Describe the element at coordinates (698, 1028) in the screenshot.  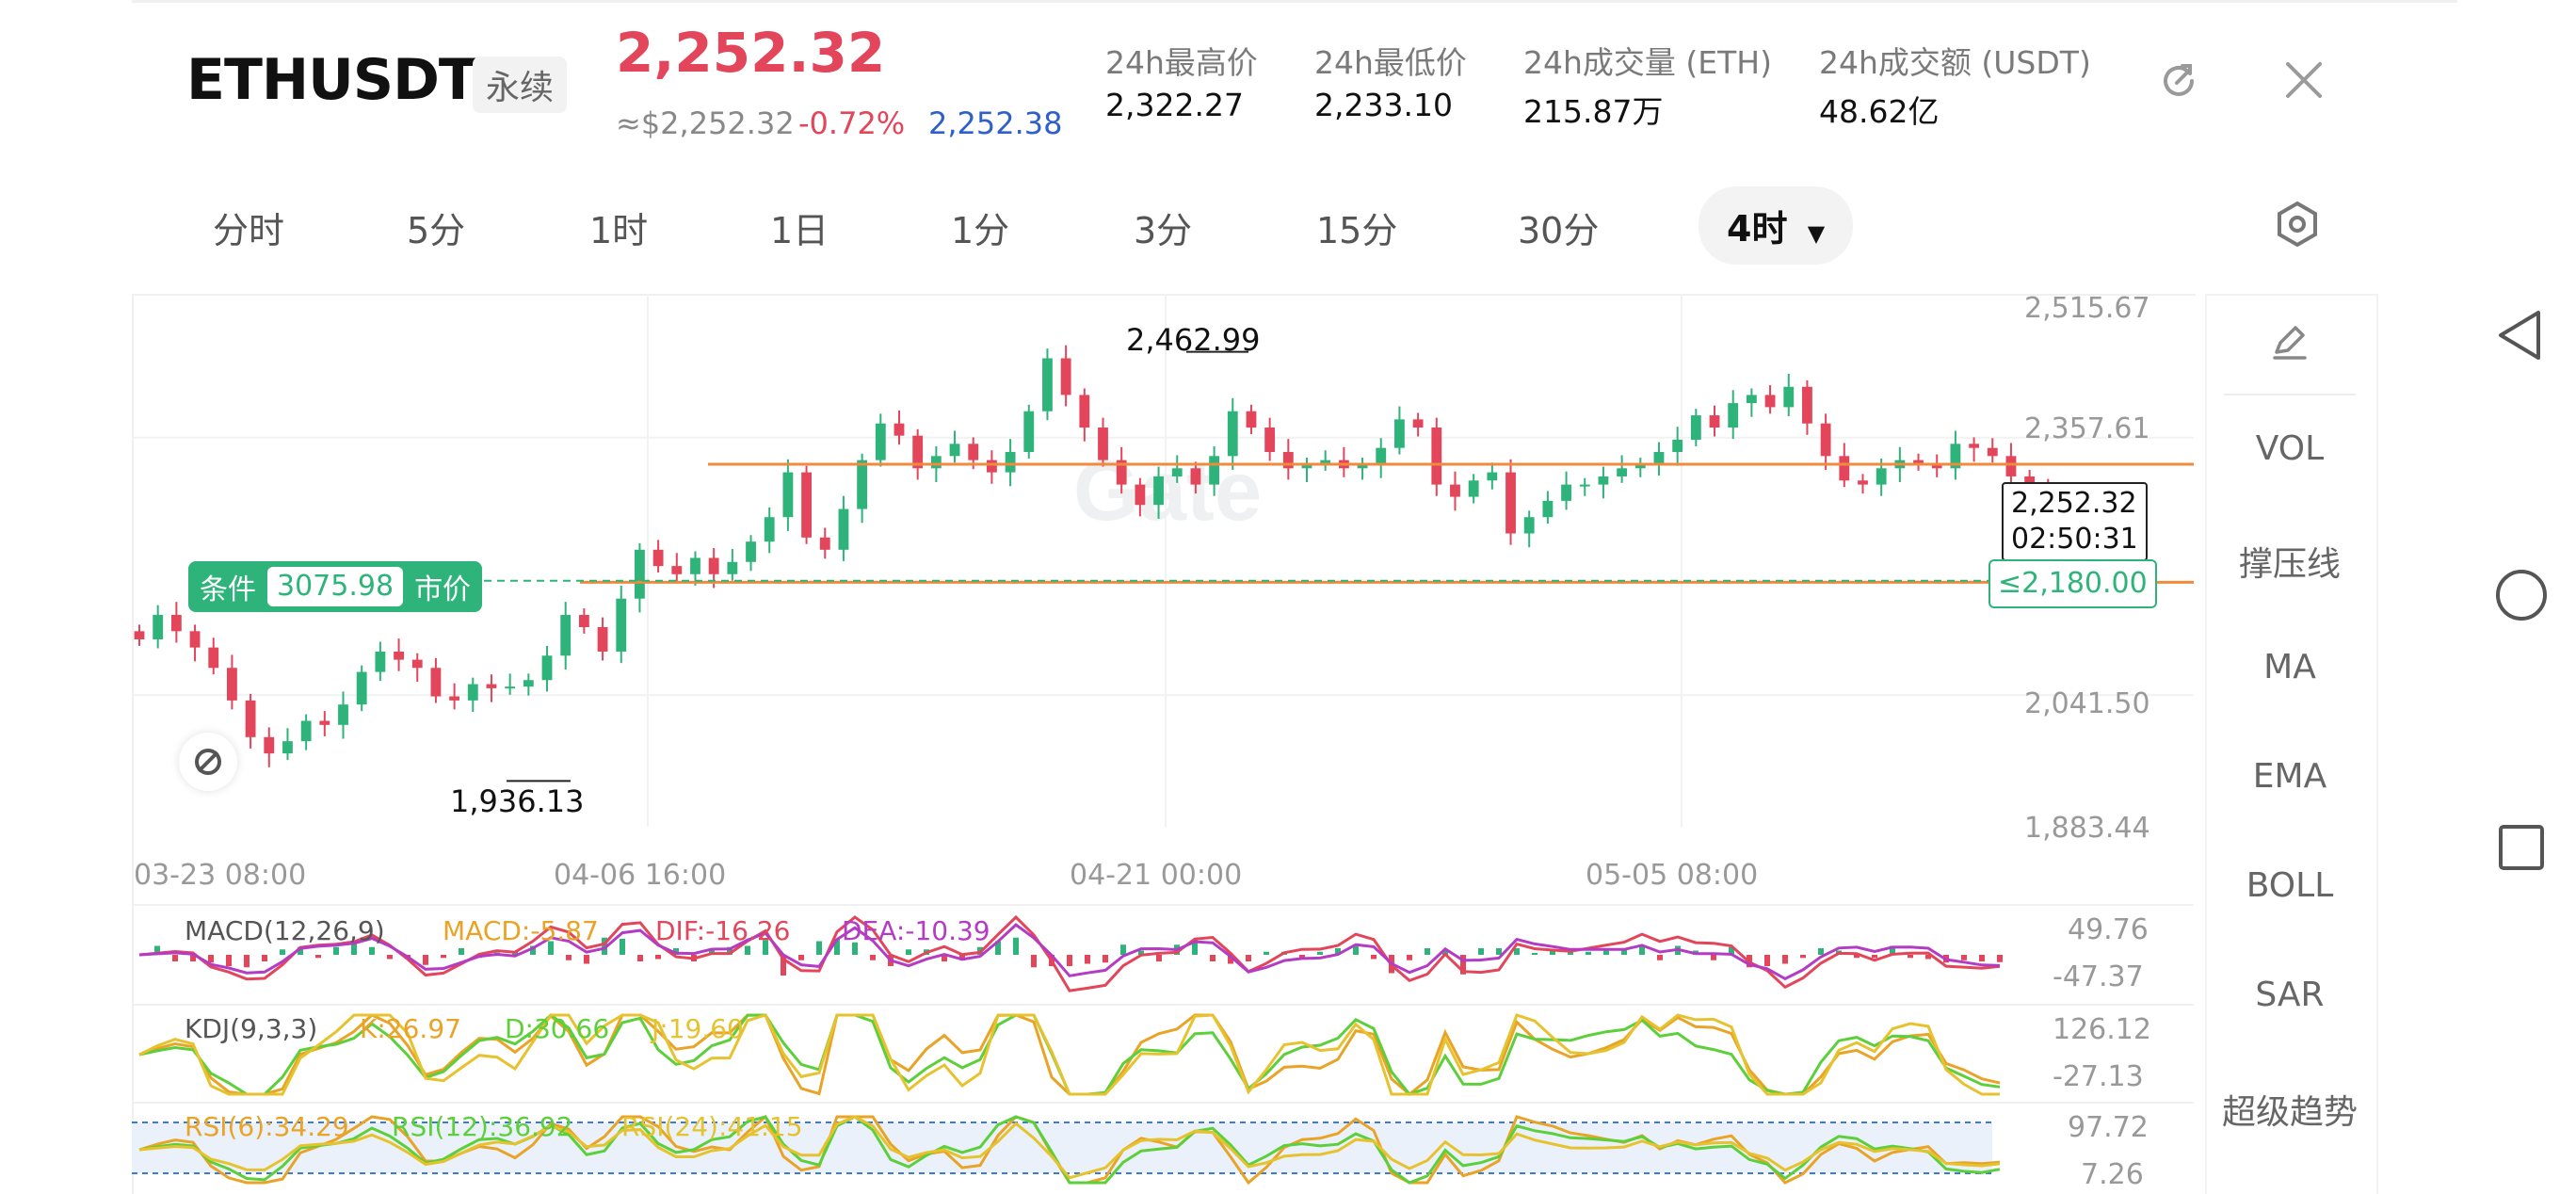
I see `kdj-j-value: J:19.60` at that location.